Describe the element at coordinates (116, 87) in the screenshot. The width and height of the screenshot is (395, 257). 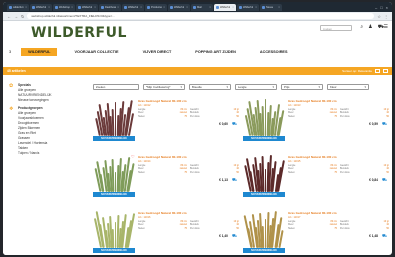
I see `search-filter: Zoeken` at that location.